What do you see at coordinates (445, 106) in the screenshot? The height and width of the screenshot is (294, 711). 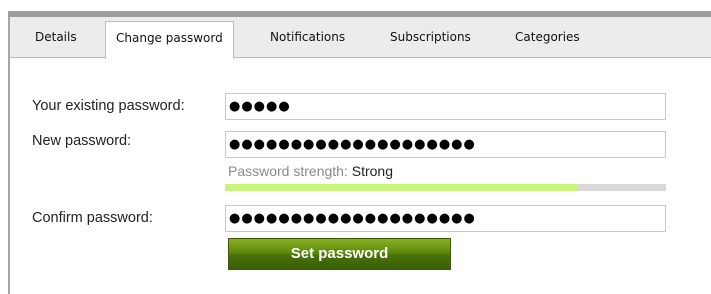 I see `existing-password-field: ●●●●●` at bounding box center [445, 106].